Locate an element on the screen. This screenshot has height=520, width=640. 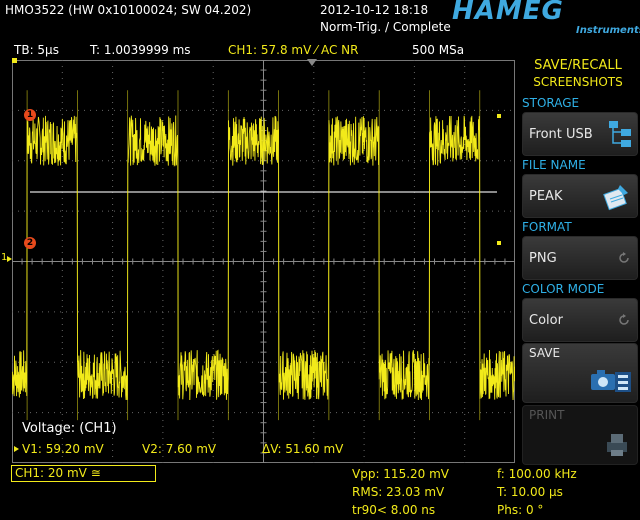
ch1-ground-arrow-icon is located at coordinates (9, 259).